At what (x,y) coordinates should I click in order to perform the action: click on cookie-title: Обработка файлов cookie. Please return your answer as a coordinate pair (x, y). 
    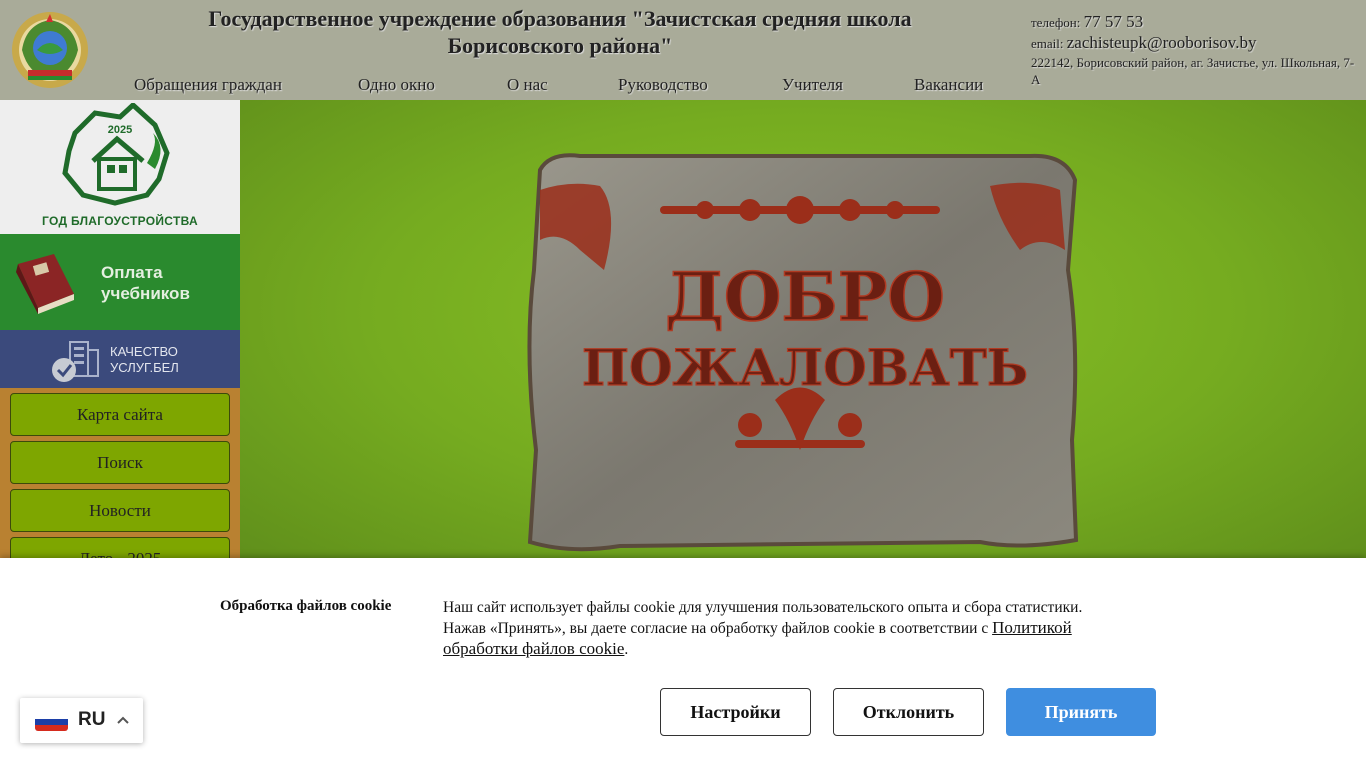
    Looking at the image, I should click on (306, 606).